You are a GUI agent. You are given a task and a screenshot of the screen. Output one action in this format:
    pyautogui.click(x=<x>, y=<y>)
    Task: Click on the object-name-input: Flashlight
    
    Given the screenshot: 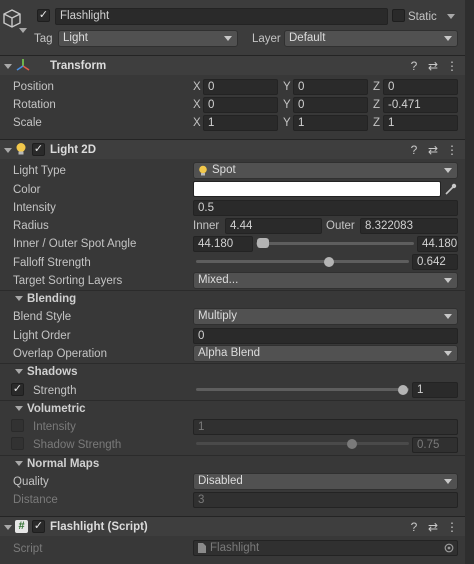 What is the action you would take?
    pyautogui.click(x=221, y=16)
    